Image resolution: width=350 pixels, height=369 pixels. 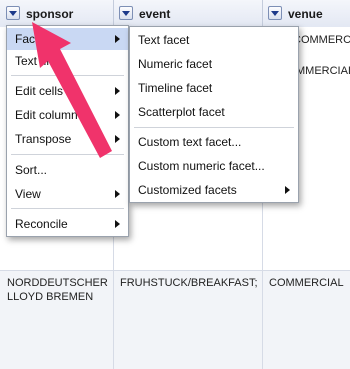 I want to click on menu-item-label: Customized facets, so click(x=187, y=190).